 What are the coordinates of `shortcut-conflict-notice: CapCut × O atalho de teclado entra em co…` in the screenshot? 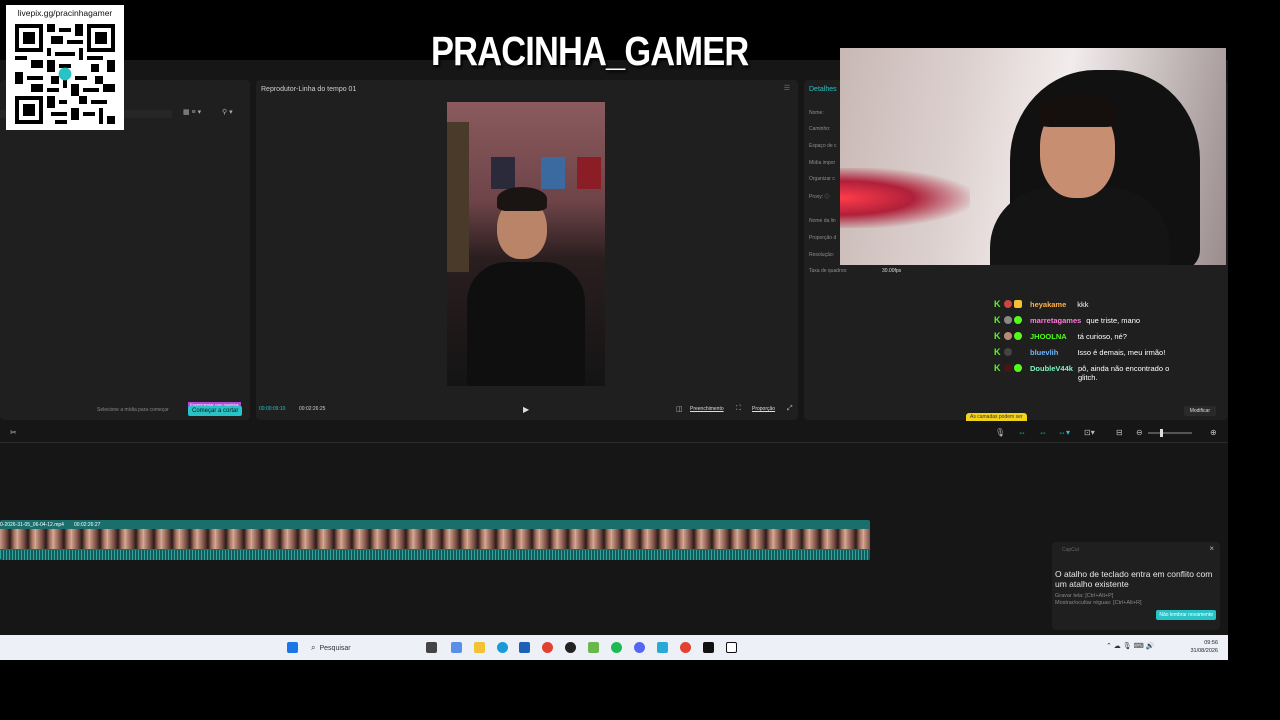 It's located at (1136, 586).